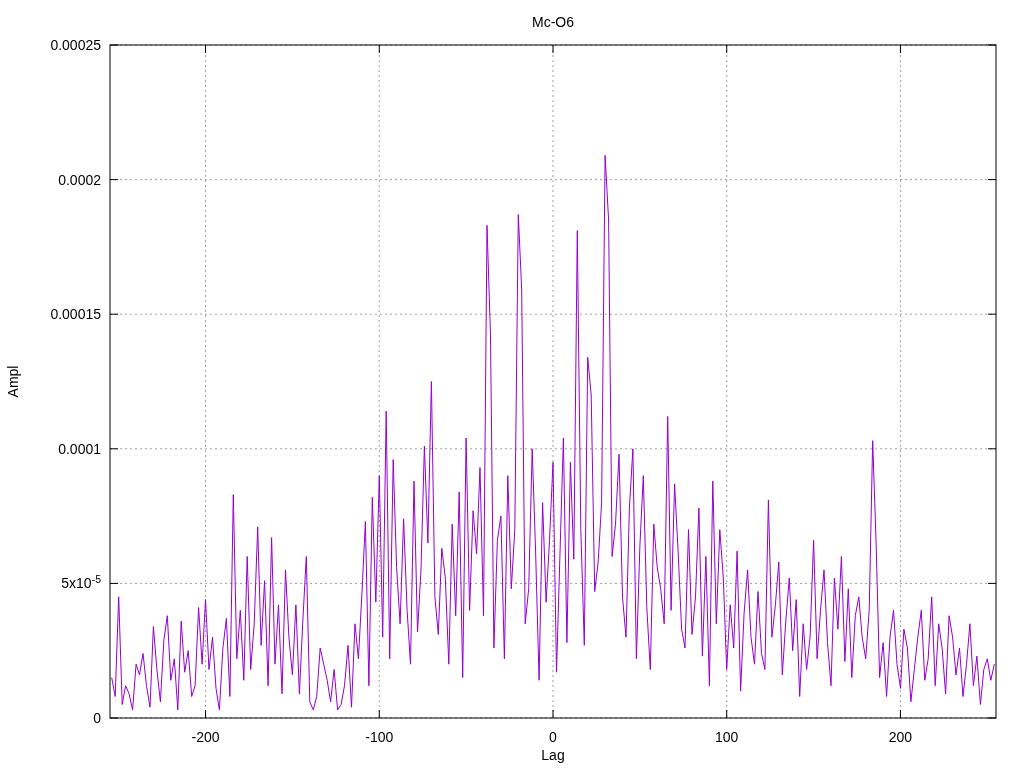  Describe the element at coordinates (379, 737) in the screenshot. I see `x-tick-label: -100` at that location.